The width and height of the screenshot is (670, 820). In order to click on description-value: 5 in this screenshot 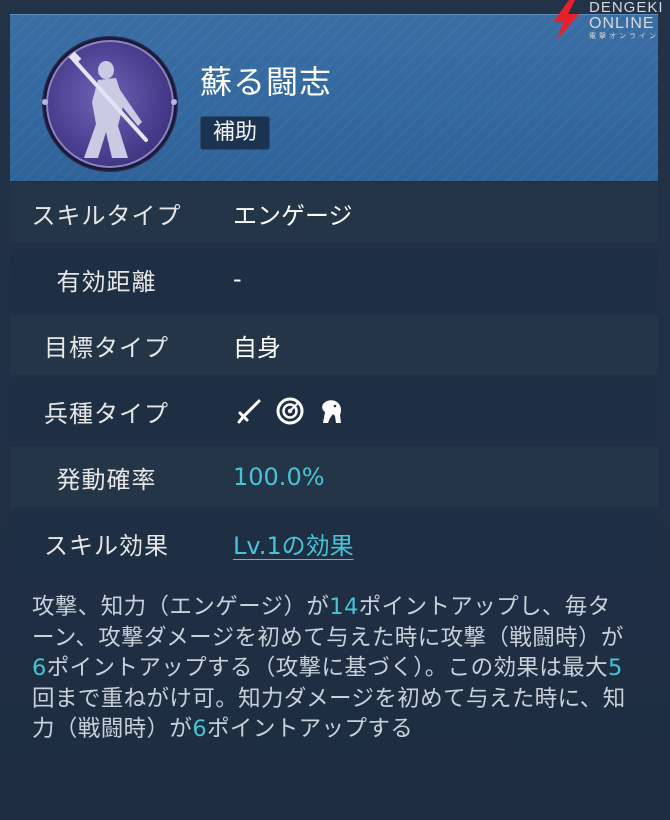, I will do `click(615, 668)`.